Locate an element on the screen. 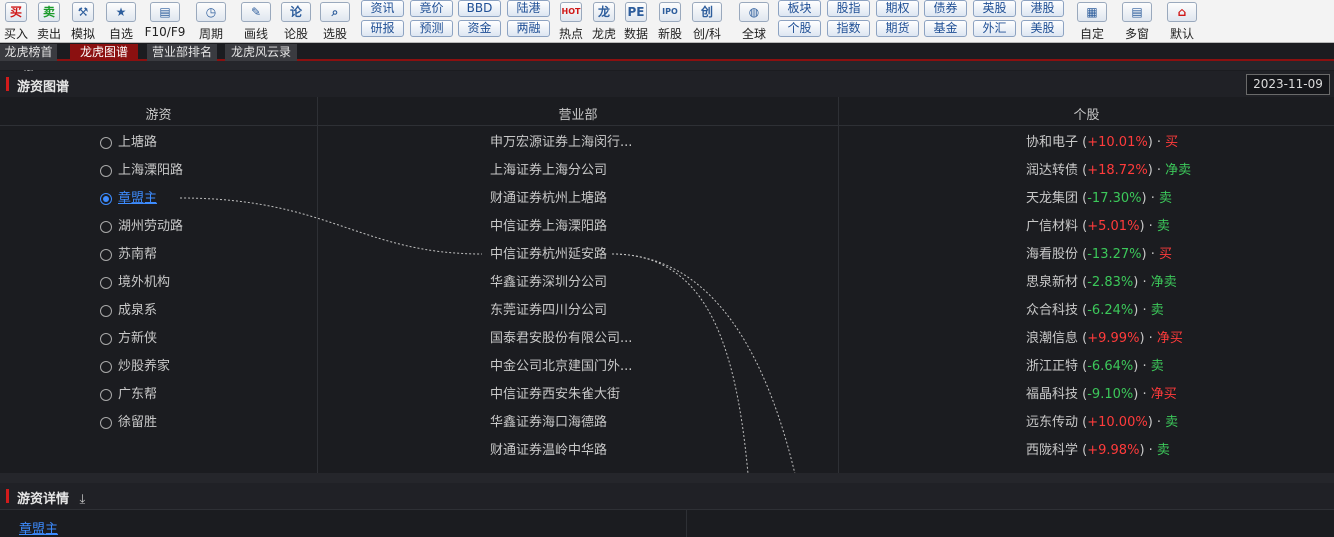  toolbar-button-label: 多窗 is located at coordinates (1136, 34).